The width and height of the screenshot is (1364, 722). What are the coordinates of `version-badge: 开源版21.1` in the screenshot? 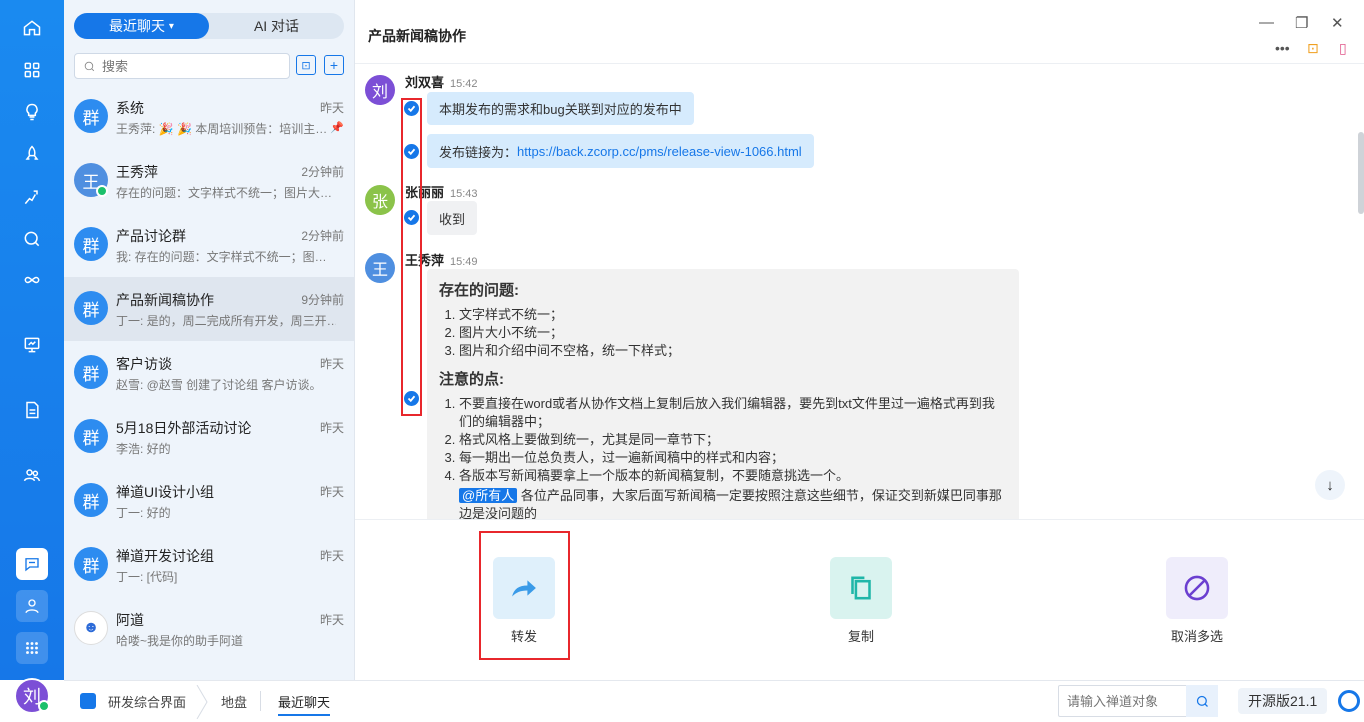 It's located at (1283, 701).